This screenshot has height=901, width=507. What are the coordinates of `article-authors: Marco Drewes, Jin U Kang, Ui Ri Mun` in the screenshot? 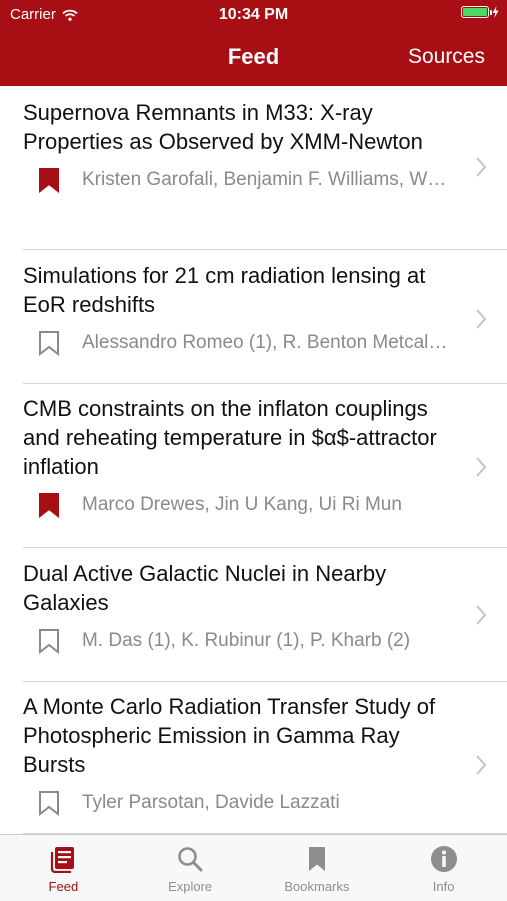 It's located at (242, 504).